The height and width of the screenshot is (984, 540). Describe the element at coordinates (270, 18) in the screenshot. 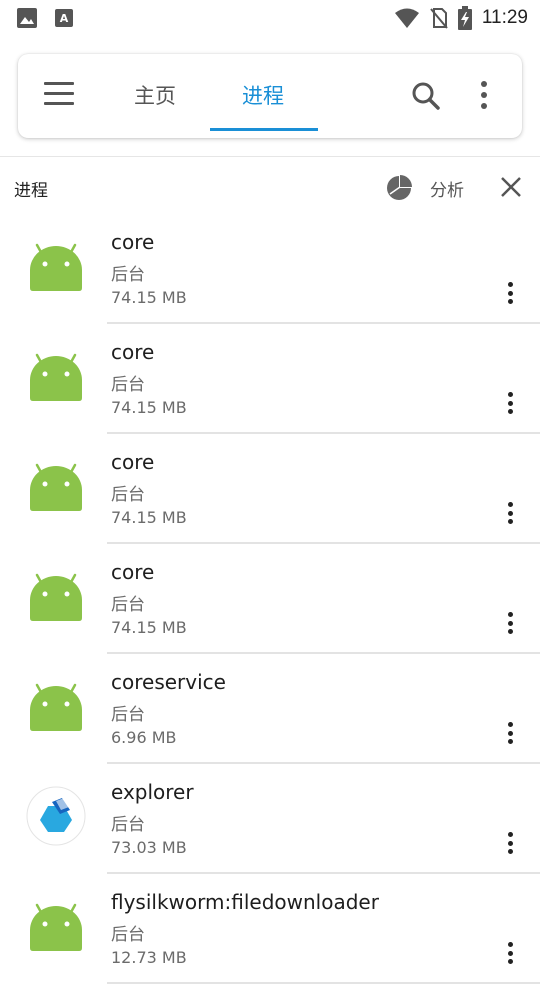

I see `status-bar: A 11:29` at that location.